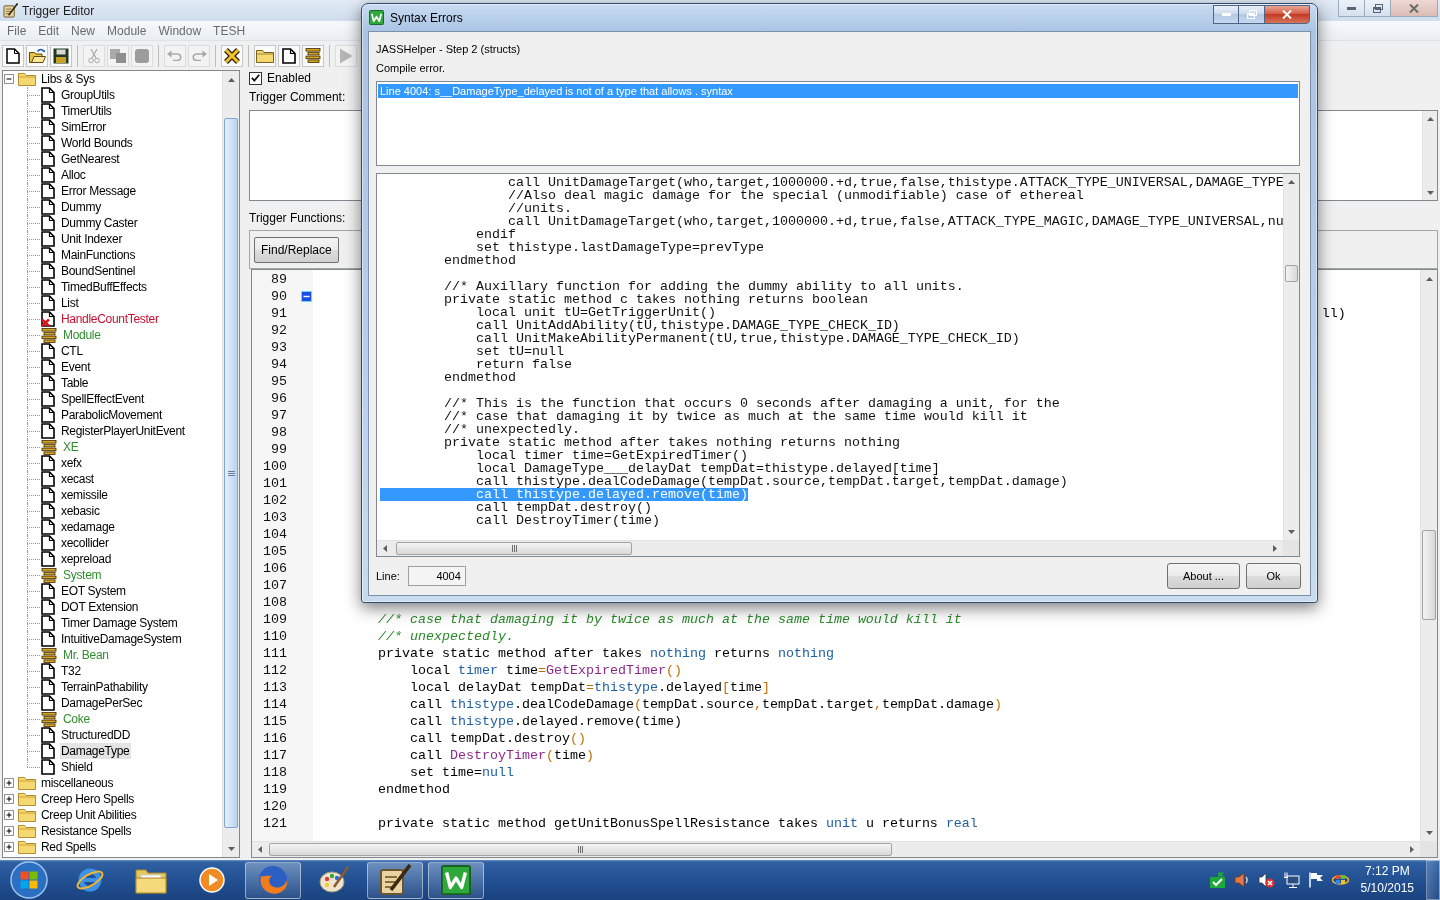 The height and width of the screenshot is (900, 1440). I want to click on checkmark-icon, so click(1217, 880).